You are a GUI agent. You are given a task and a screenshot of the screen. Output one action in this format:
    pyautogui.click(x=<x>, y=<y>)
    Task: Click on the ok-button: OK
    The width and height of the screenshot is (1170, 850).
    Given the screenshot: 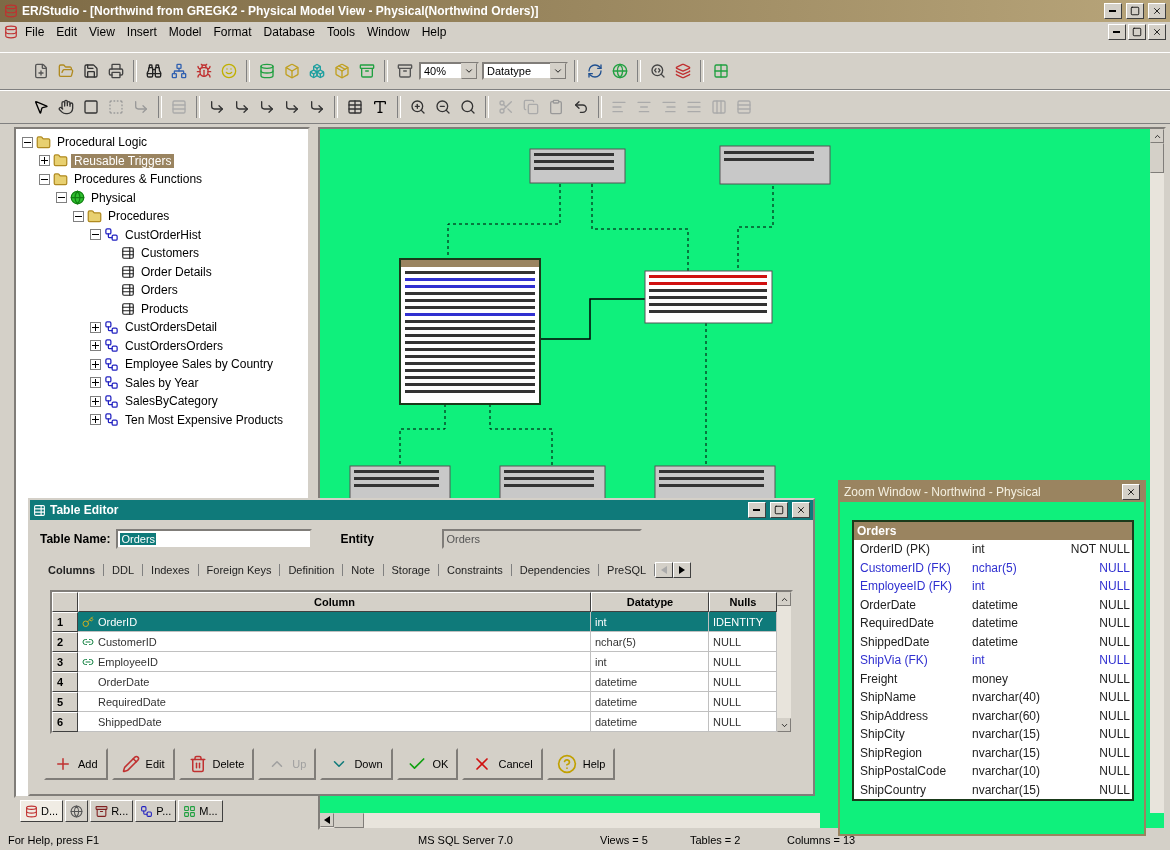 What is the action you would take?
    pyautogui.click(x=427, y=764)
    